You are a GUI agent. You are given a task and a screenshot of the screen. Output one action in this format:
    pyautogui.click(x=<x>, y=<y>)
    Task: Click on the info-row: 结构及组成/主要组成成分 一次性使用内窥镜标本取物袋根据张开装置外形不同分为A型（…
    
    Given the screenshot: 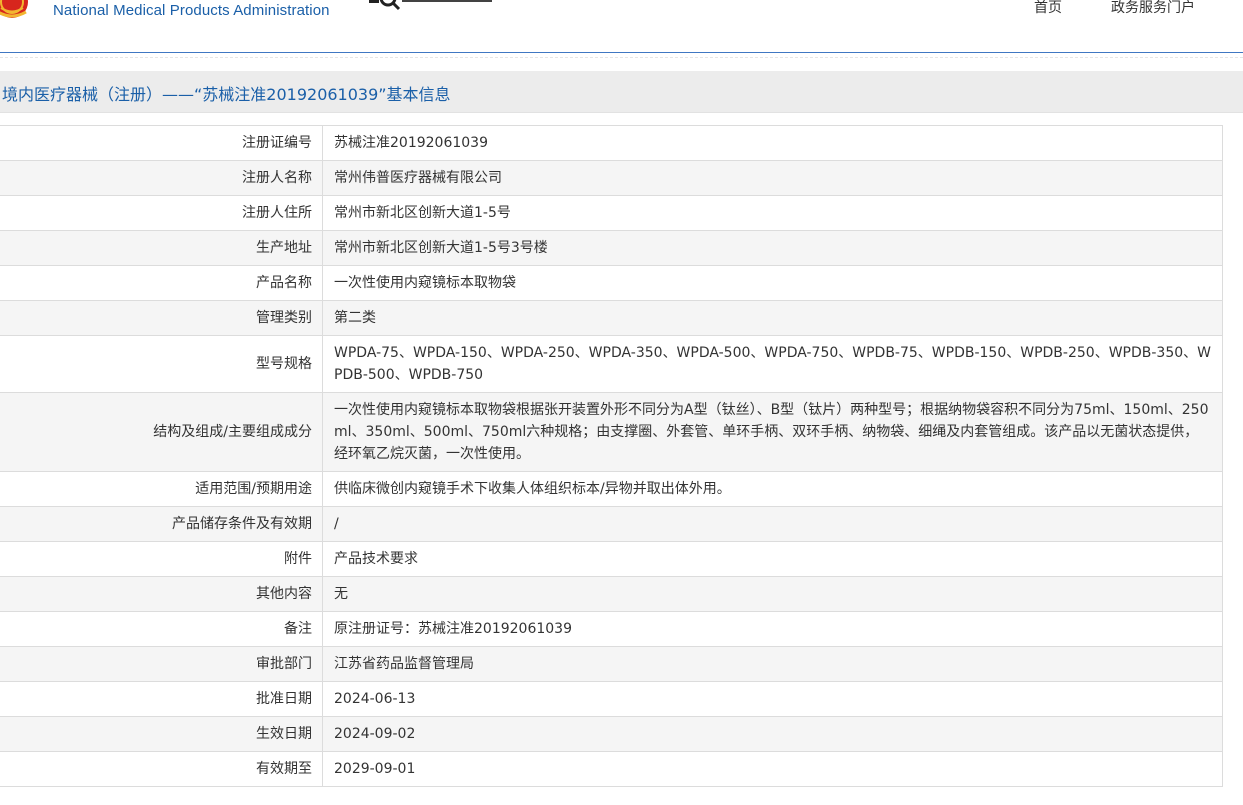 What is the action you would take?
    pyautogui.click(x=611, y=432)
    